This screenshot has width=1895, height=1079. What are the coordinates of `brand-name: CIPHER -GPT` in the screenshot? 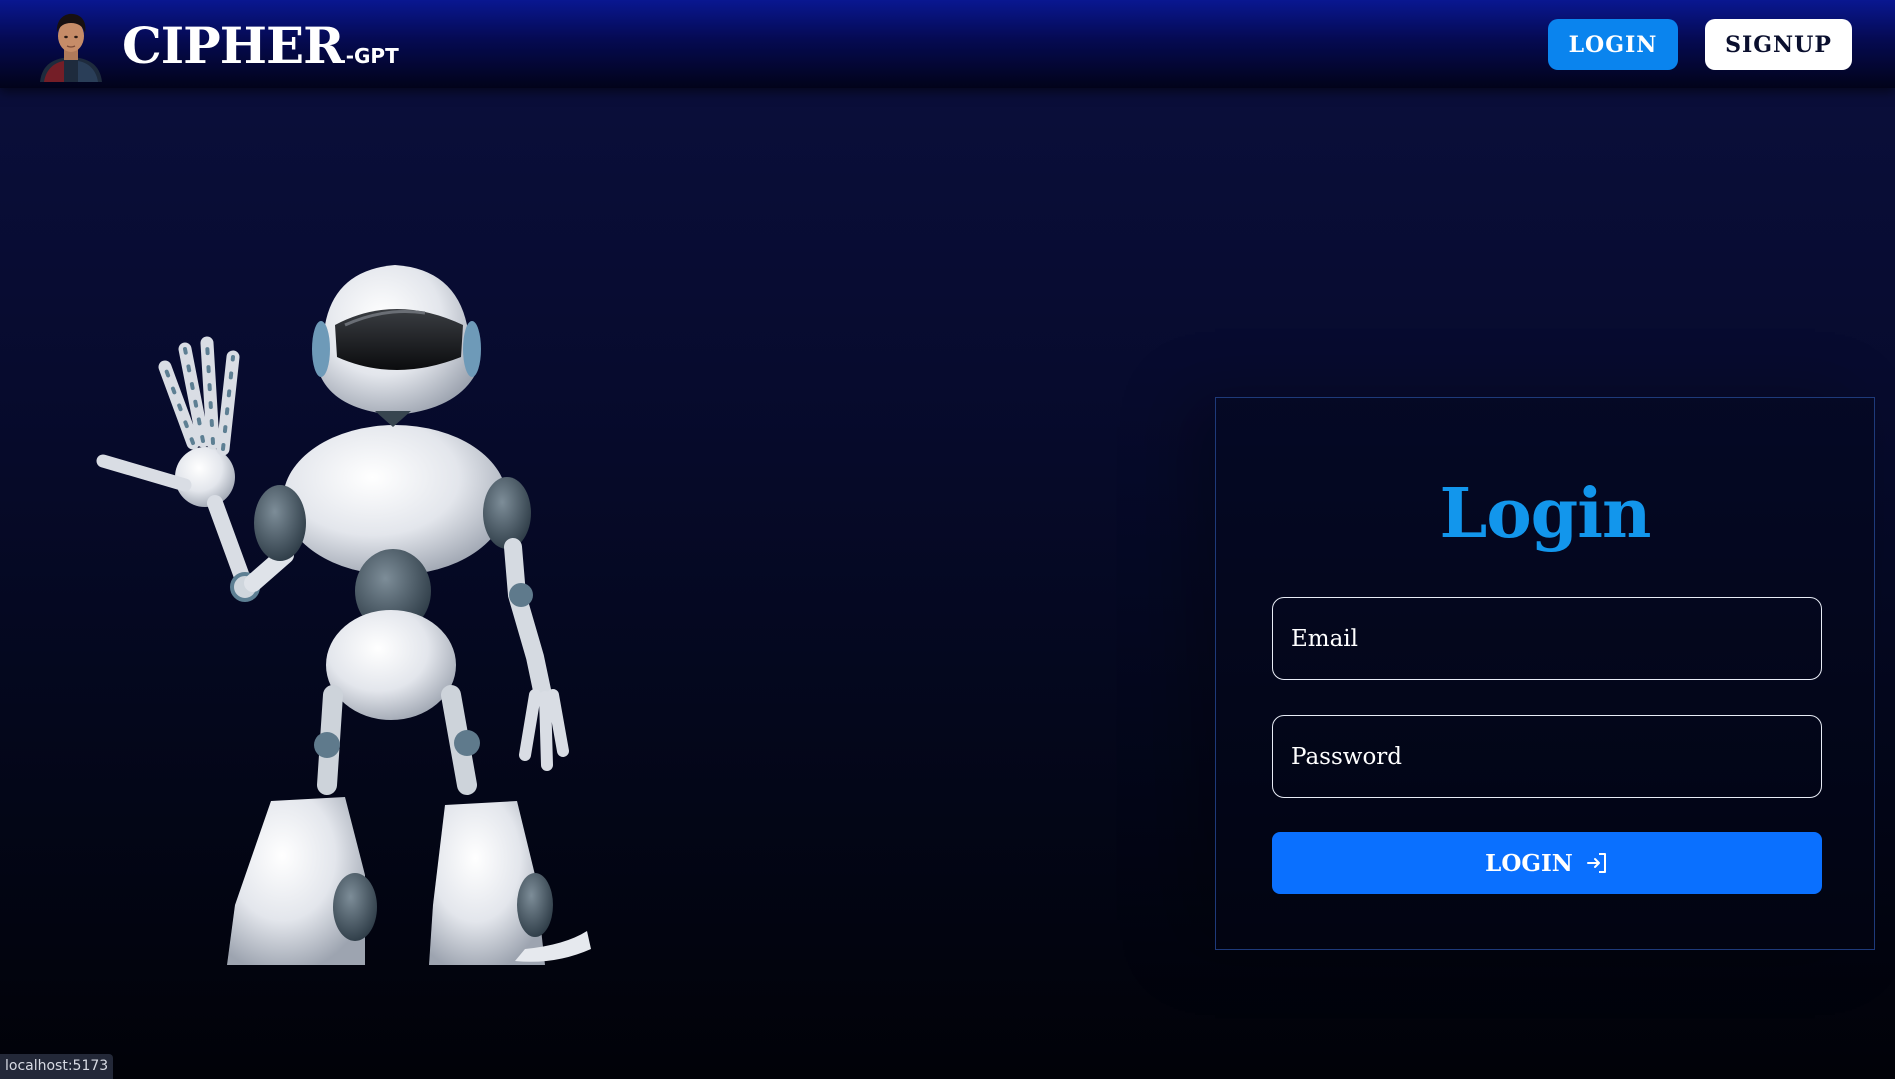 It's located at (260, 45).